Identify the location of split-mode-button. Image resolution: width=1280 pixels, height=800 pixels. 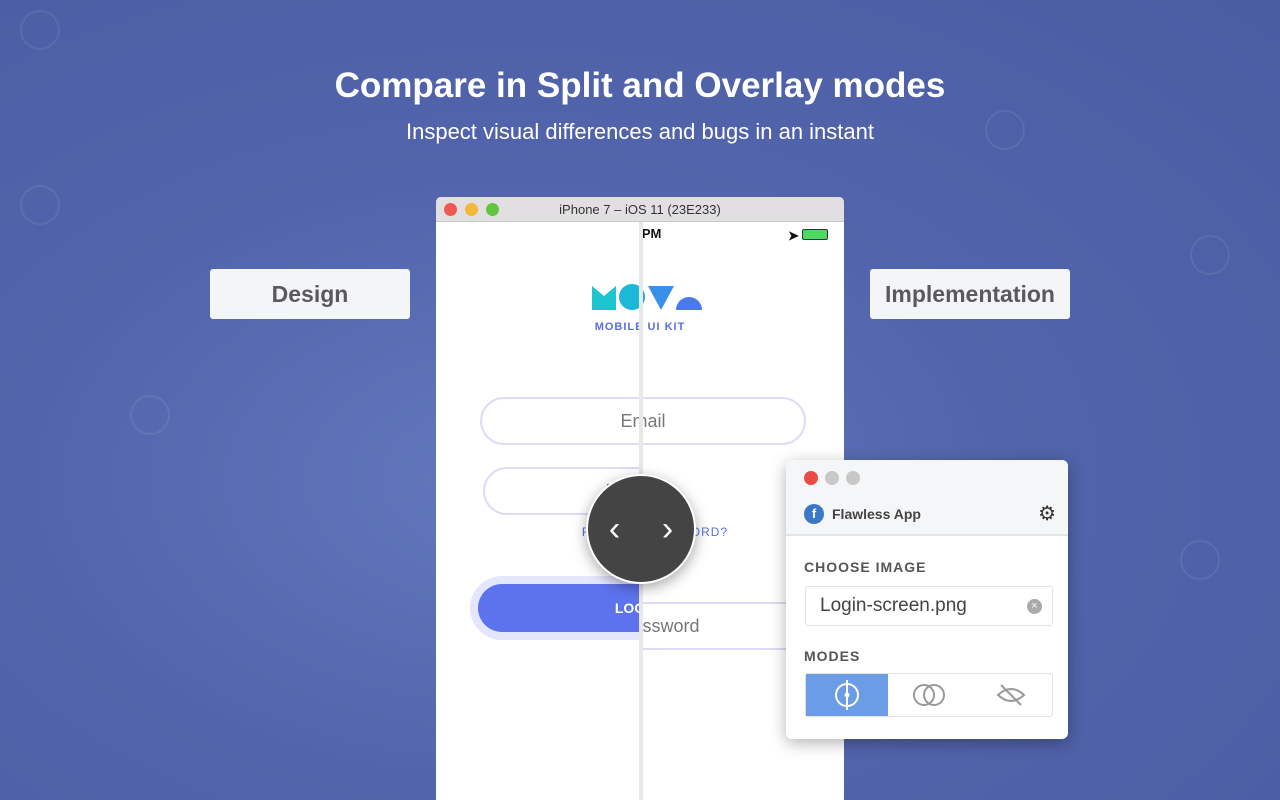
(847, 695).